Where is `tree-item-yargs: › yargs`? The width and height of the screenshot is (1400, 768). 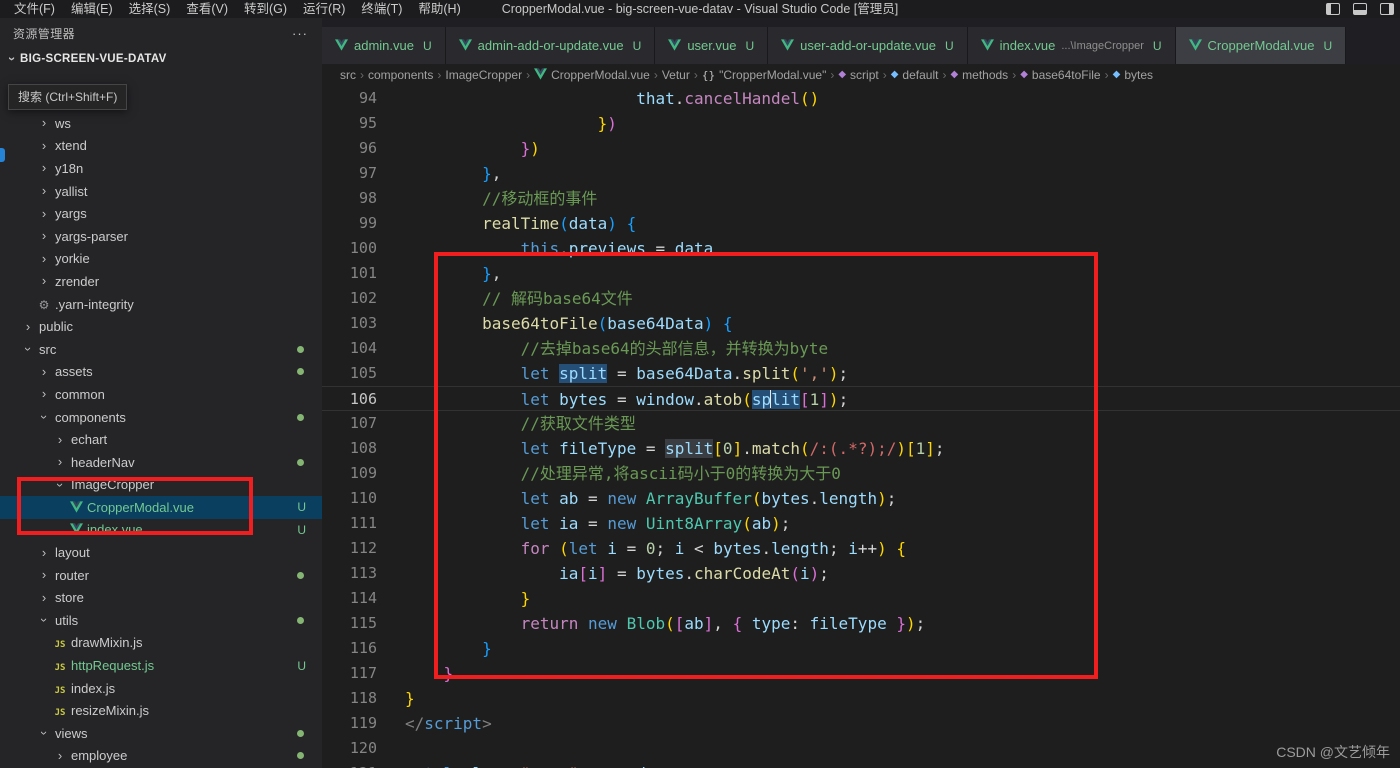 tree-item-yargs: › yargs is located at coordinates (161, 213).